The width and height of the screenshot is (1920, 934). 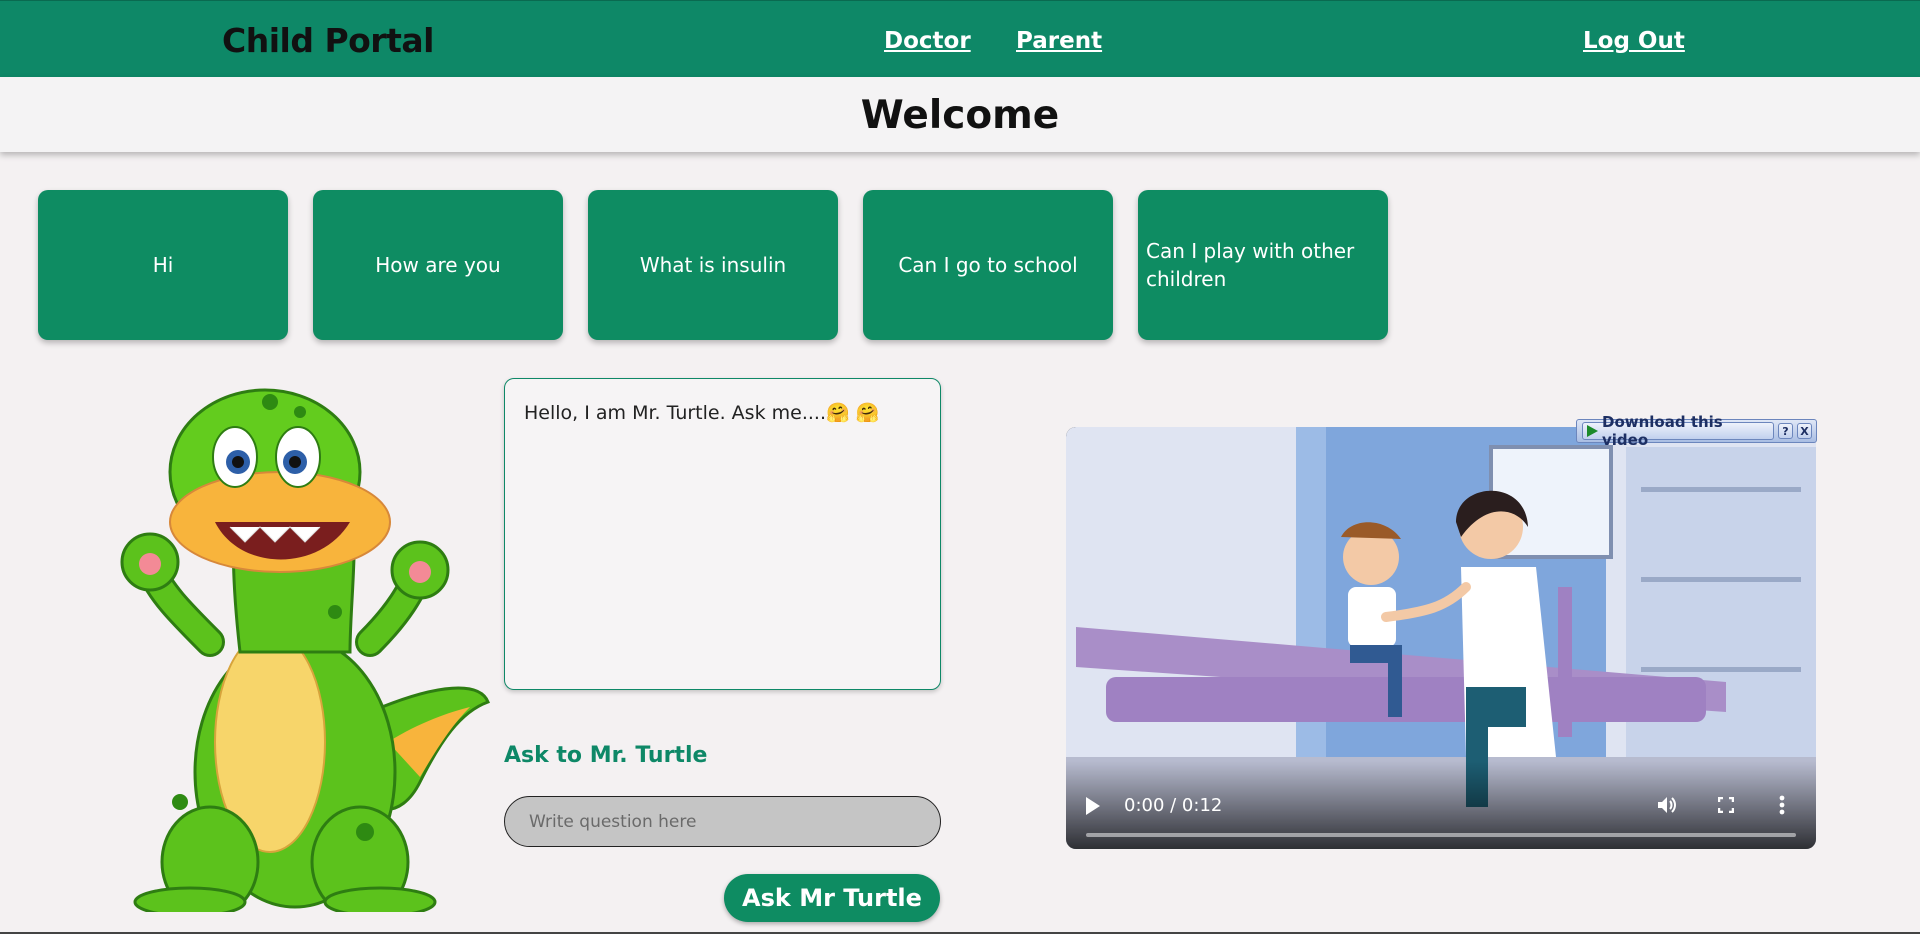 I want to click on close-button: X, so click(x=1804, y=431).